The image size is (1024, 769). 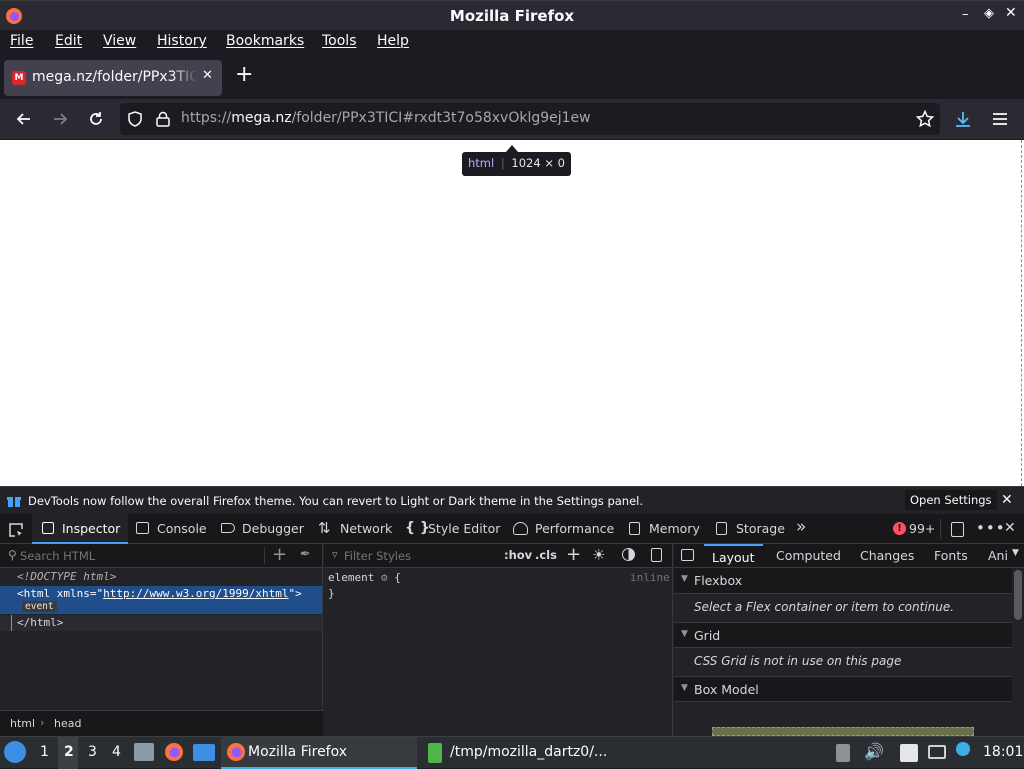 I want to click on error-count: 99+, so click(x=922, y=528).